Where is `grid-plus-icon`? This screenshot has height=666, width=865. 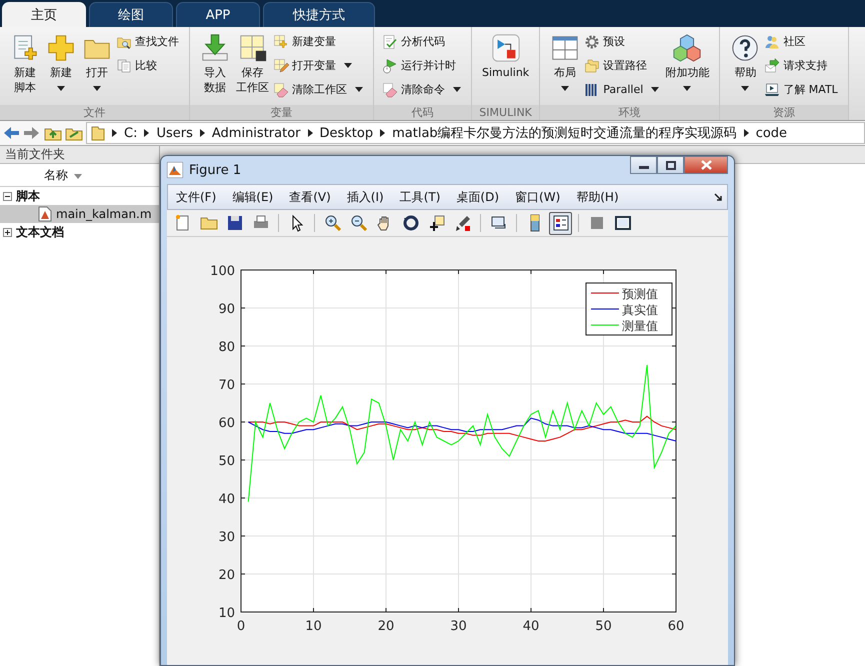
grid-plus-icon is located at coordinates (281, 42).